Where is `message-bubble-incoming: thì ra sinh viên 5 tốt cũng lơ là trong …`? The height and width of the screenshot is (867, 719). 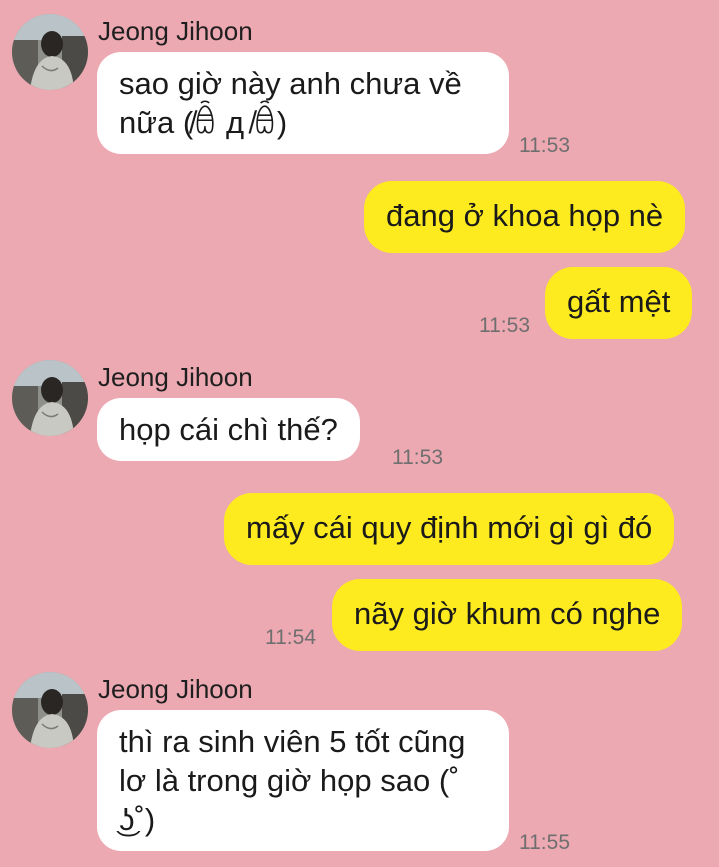 message-bubble-incoming: thì ra sinh viên 5 tốt cũng lơ là trong … is located at coordinates (303, 780).